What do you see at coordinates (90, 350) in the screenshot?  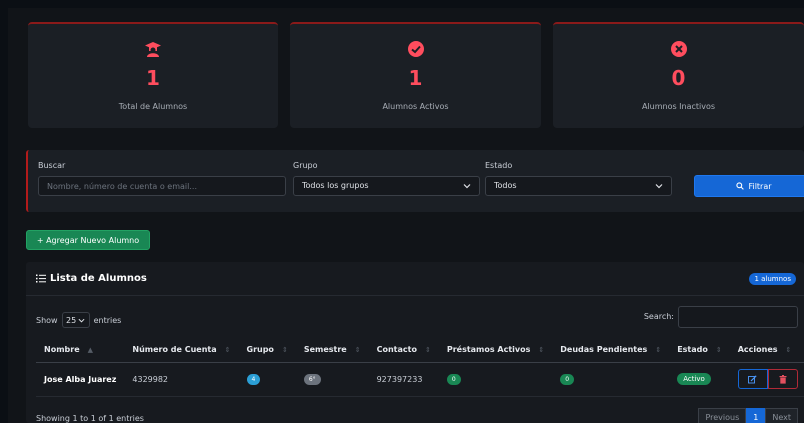 I see `sort-icon: ▲` at bounding box center [90, 350].